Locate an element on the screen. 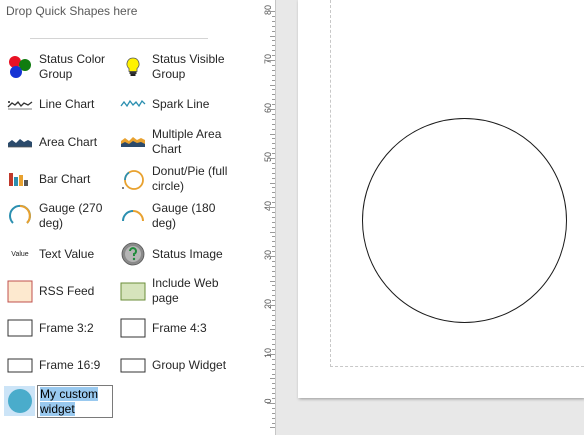 The width and height of the screenshot is (584, 435). shape-frame-16-9: Frame 16:9 is located at coordinates (62, 365).